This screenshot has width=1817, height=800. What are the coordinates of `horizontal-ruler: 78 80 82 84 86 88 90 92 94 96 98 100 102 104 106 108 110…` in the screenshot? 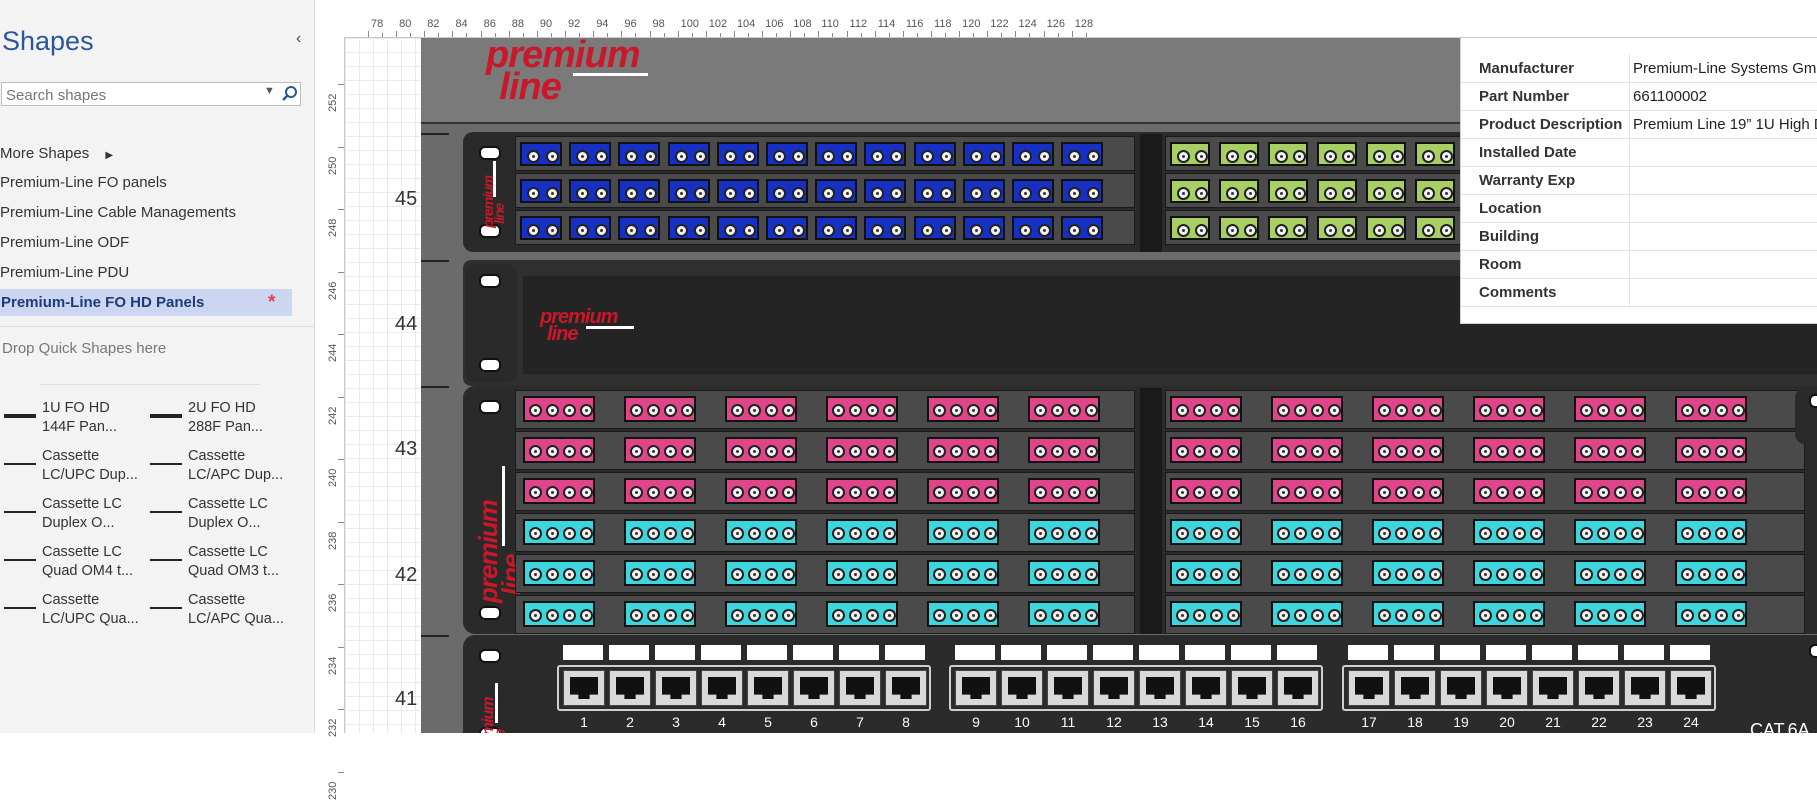 It's located at (1071, 27).